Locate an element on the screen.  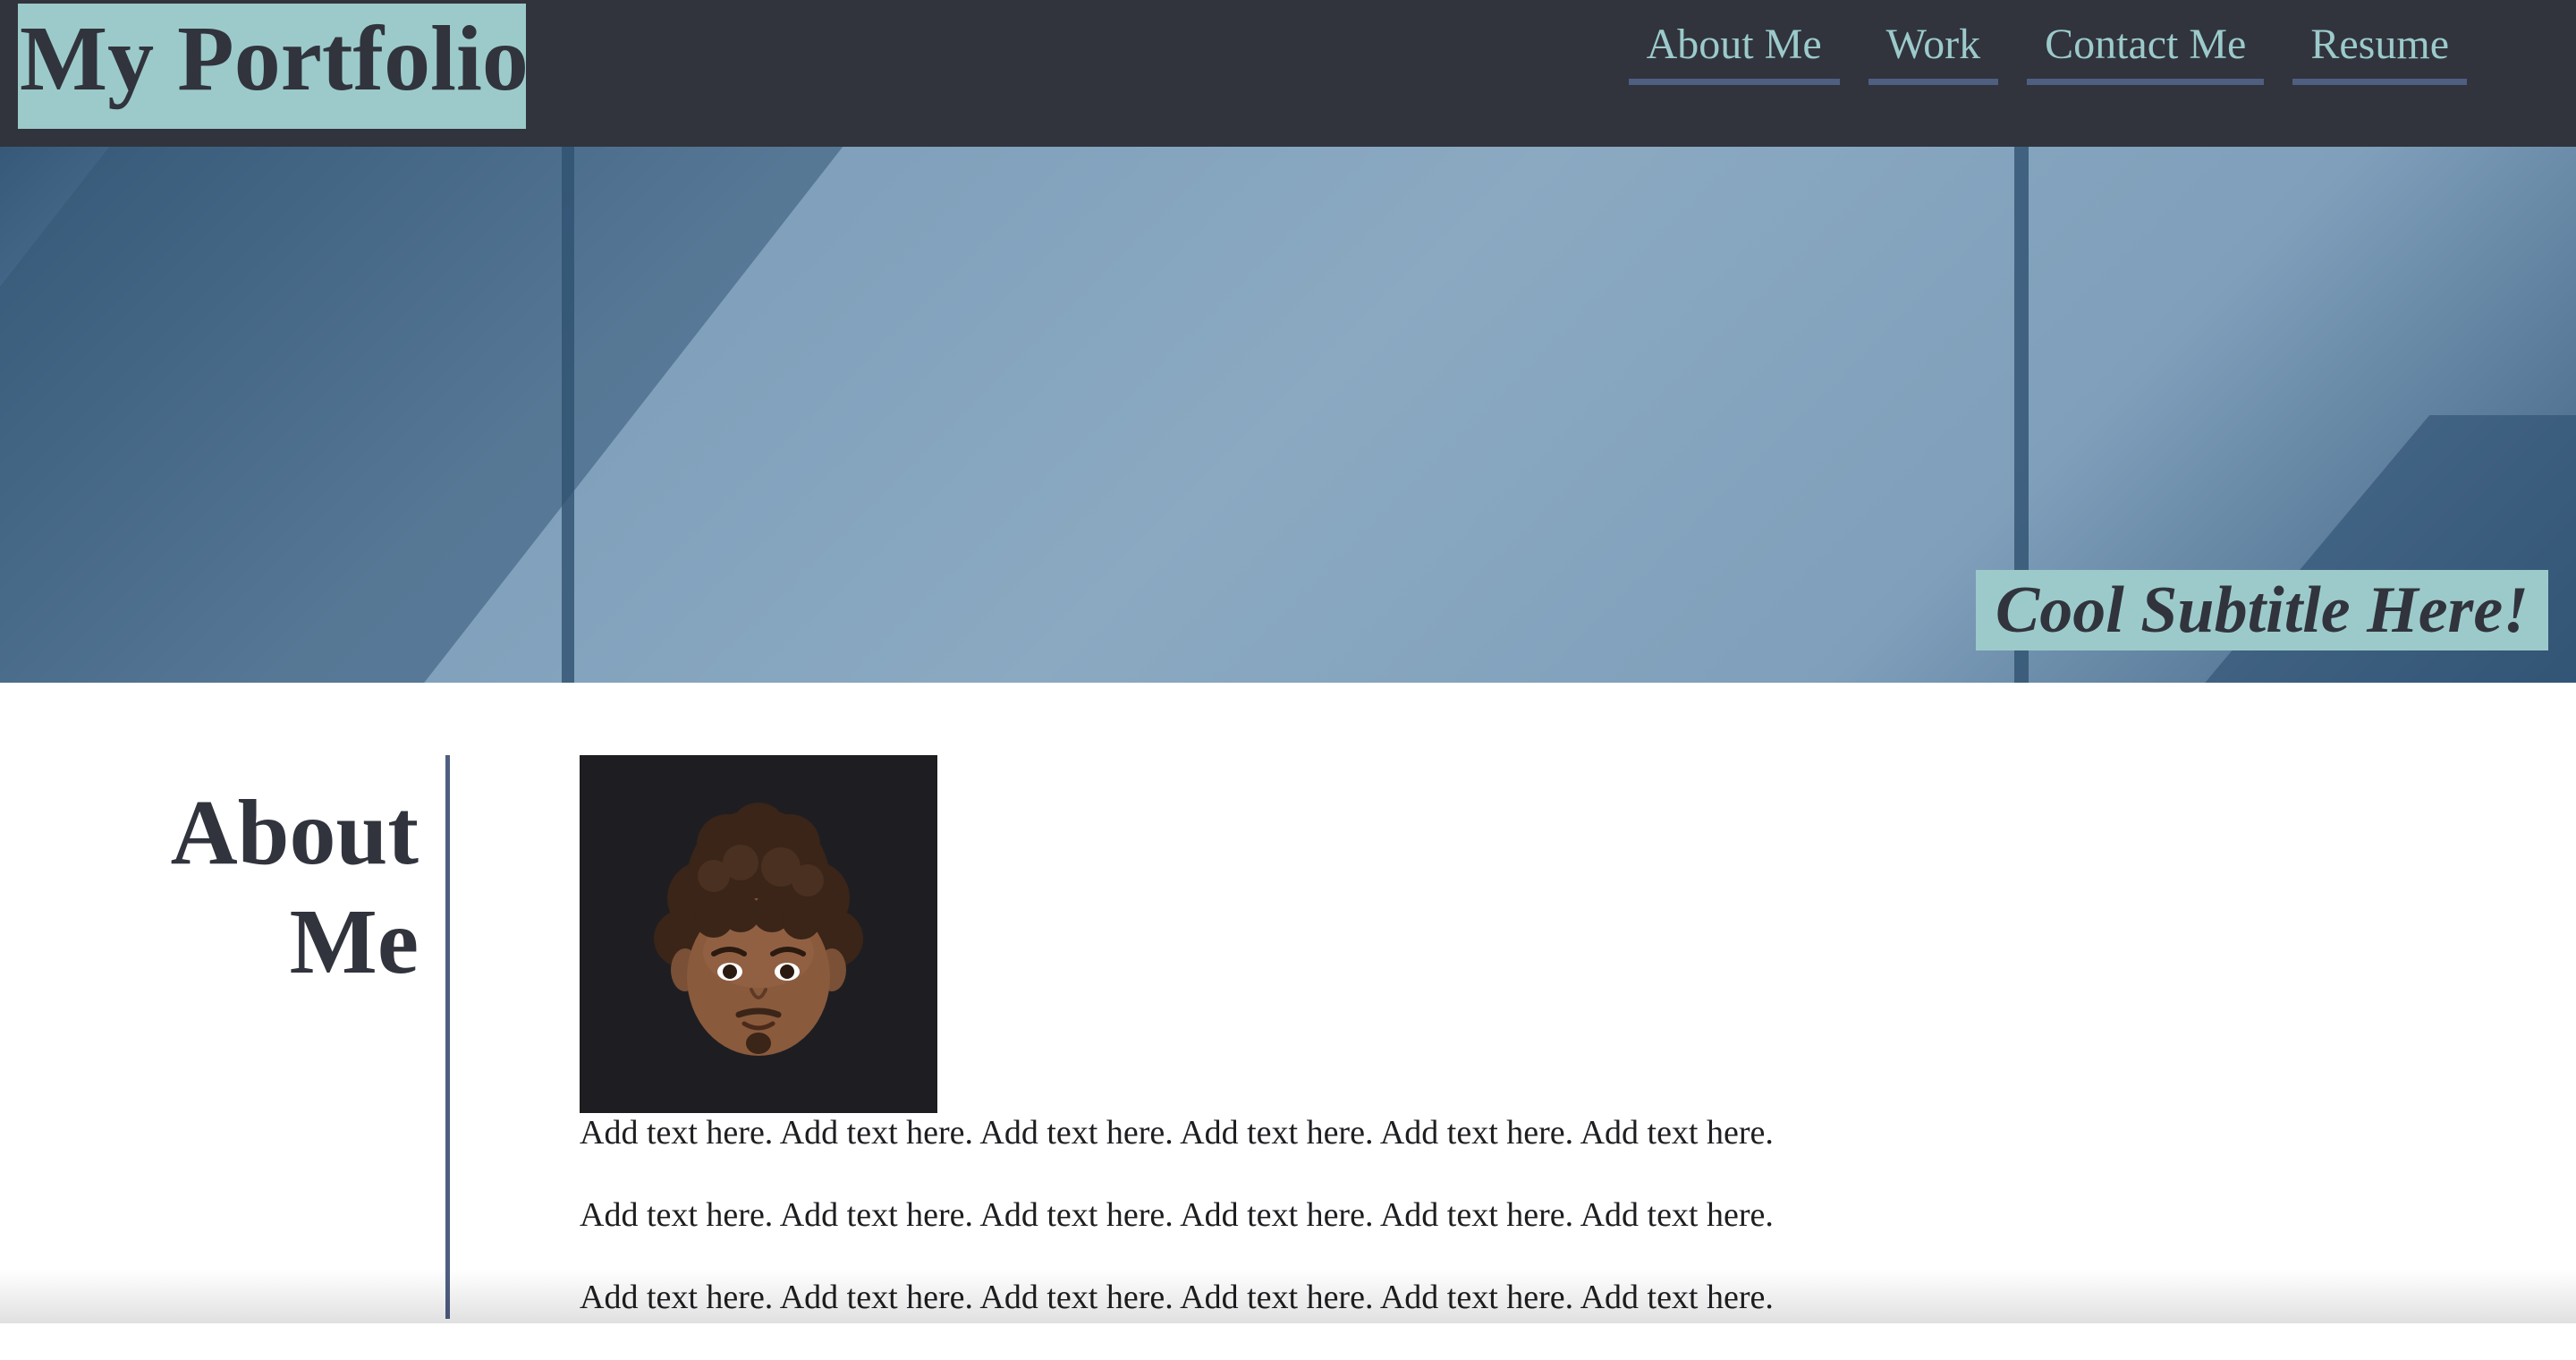
about-heading: About Me is located at coordinates (266, 887).